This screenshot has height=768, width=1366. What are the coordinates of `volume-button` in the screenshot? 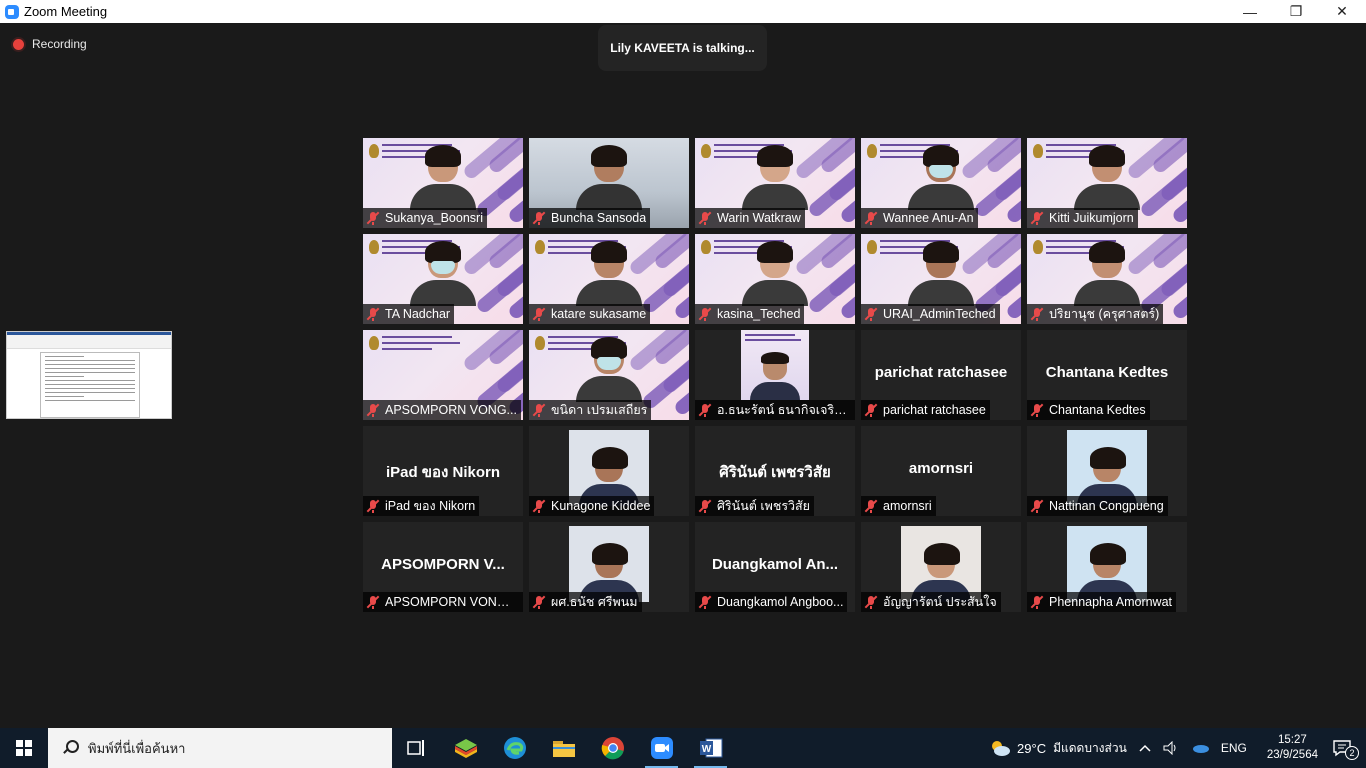 It's located at (1171, 748).